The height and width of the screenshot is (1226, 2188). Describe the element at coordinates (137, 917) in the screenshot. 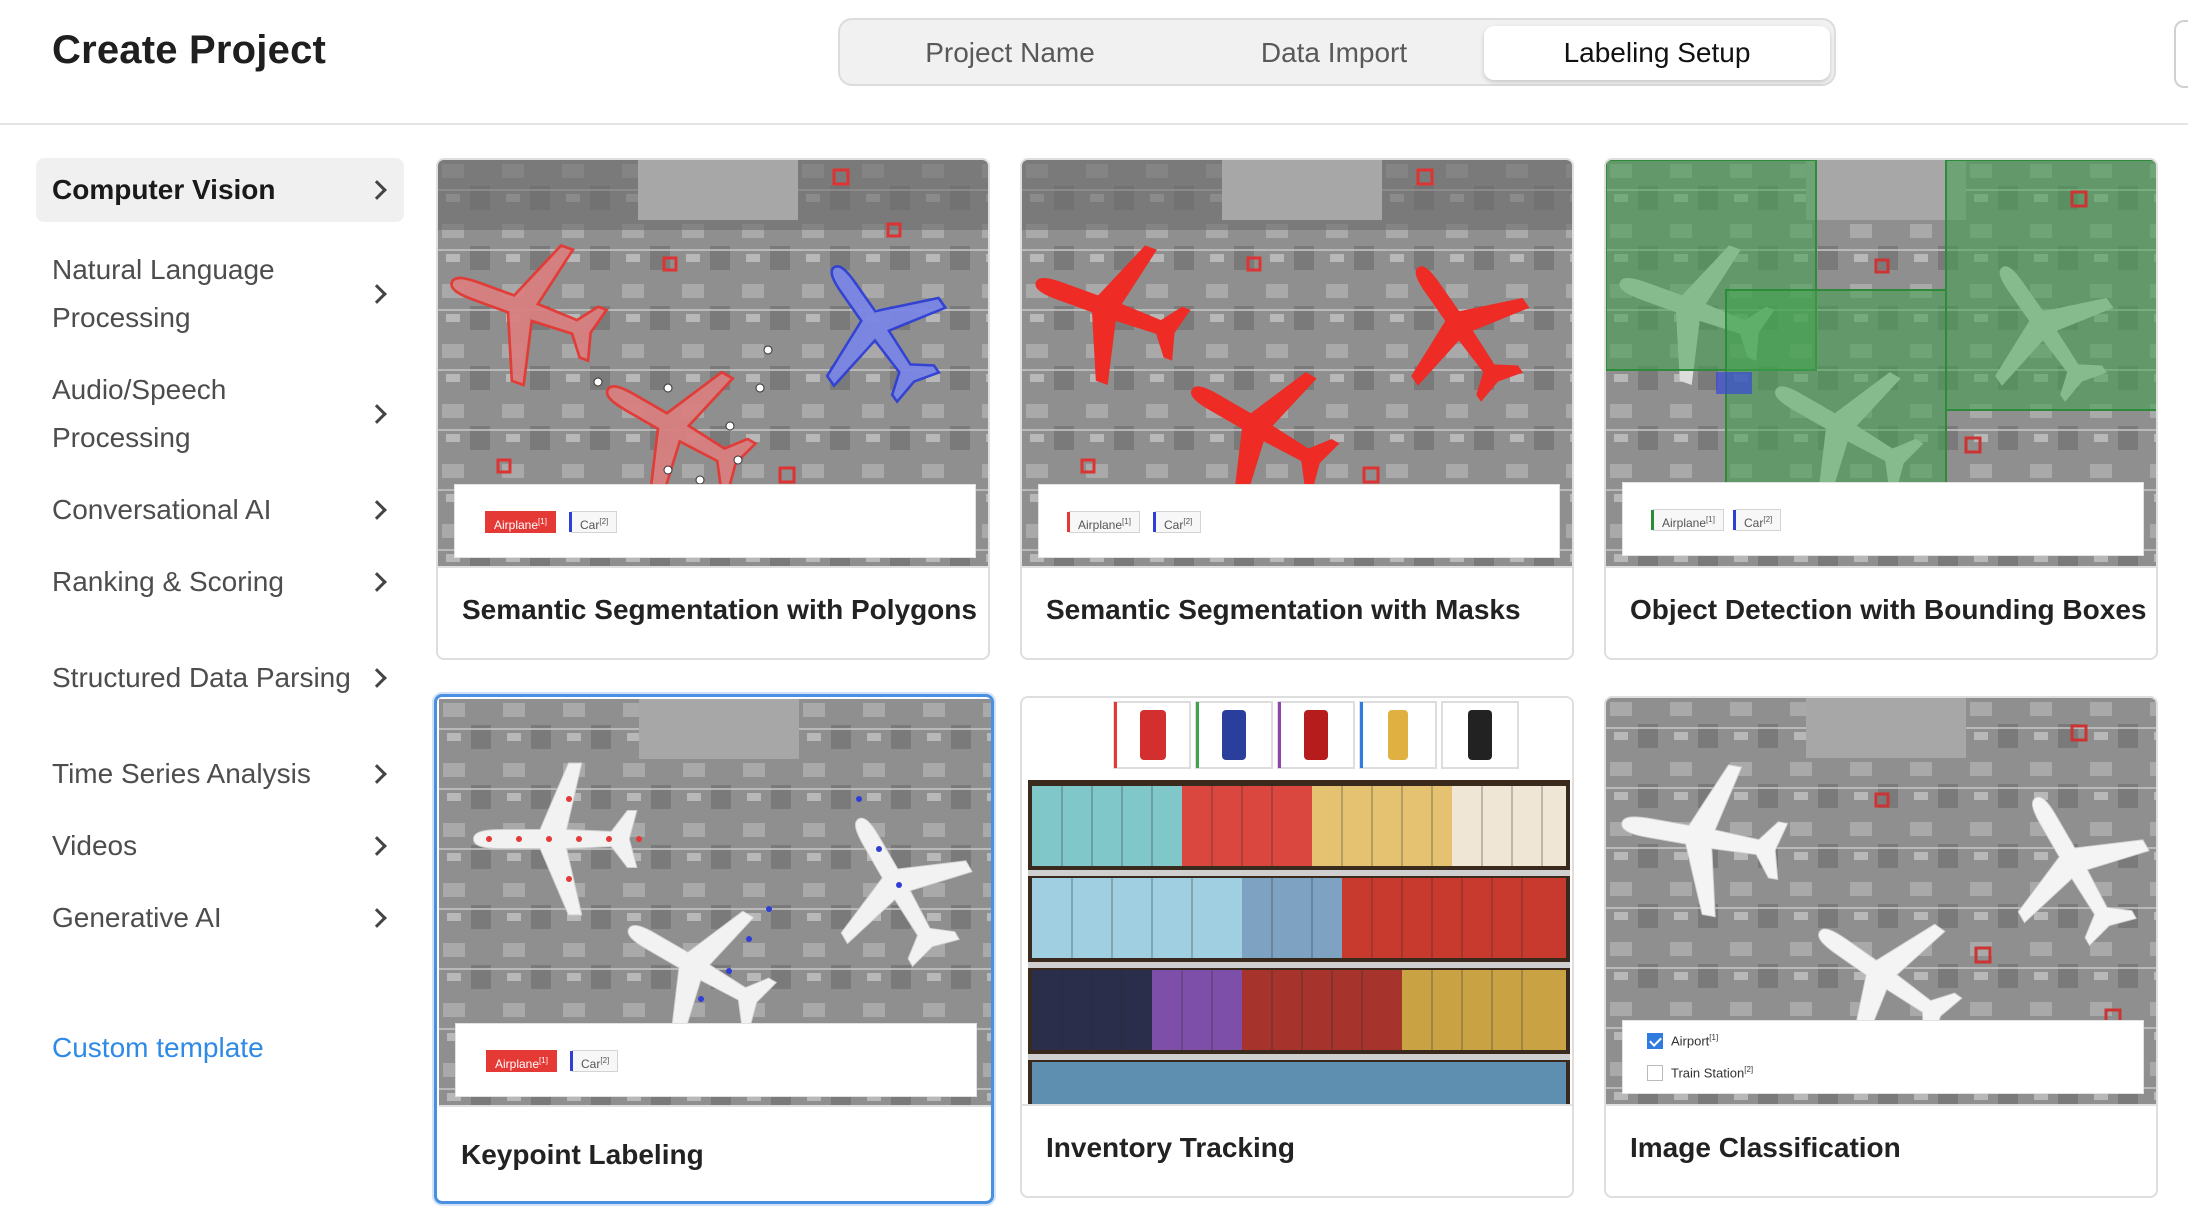

I see `sidebar-item-label: Generative AI` at that location.